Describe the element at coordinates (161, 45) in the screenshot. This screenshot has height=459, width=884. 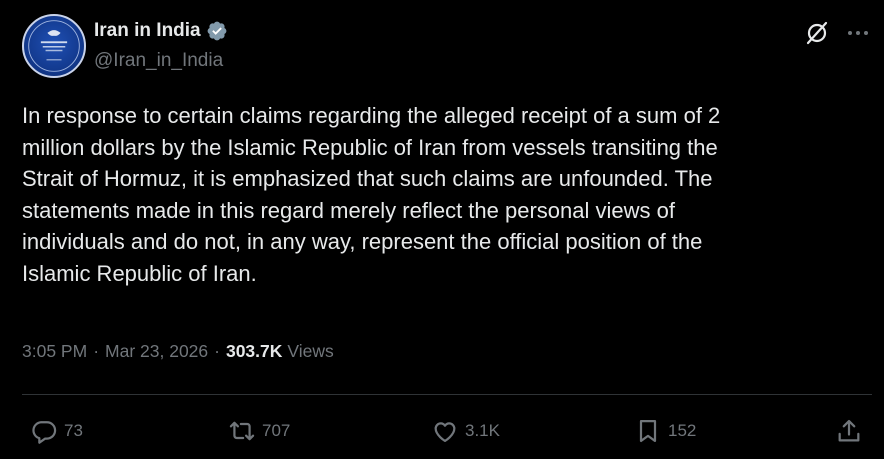
I see `account-names: Iran in India @Iran_in_India` at that location.